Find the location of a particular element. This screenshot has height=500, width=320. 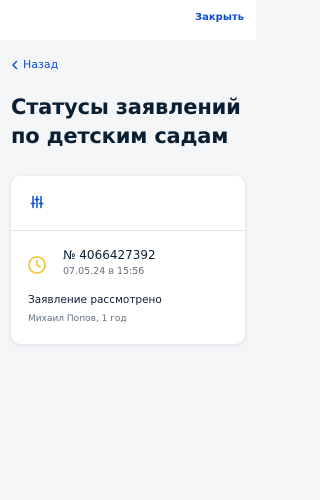

card-divider is located at coordinates (128, 230).